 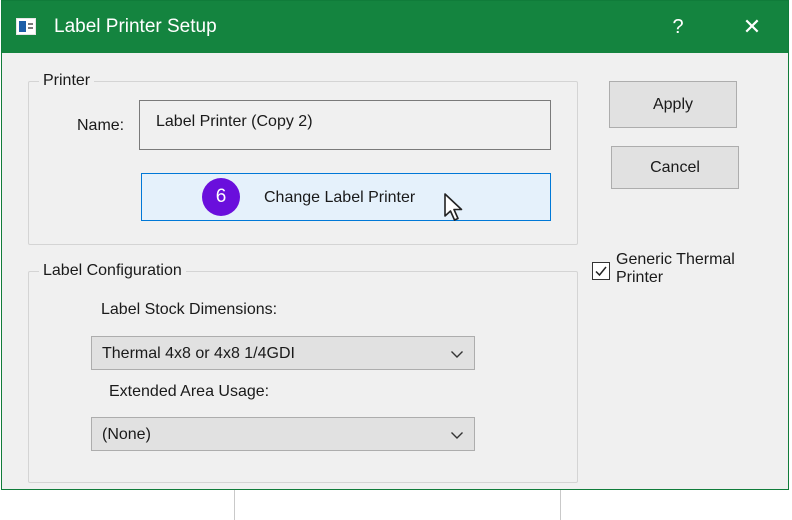 What do you see at coordinates (345, 125) in the screenshot?
I see `printer-name-field: Label Printer (Copy 2)` at bounding box center [345, 125].